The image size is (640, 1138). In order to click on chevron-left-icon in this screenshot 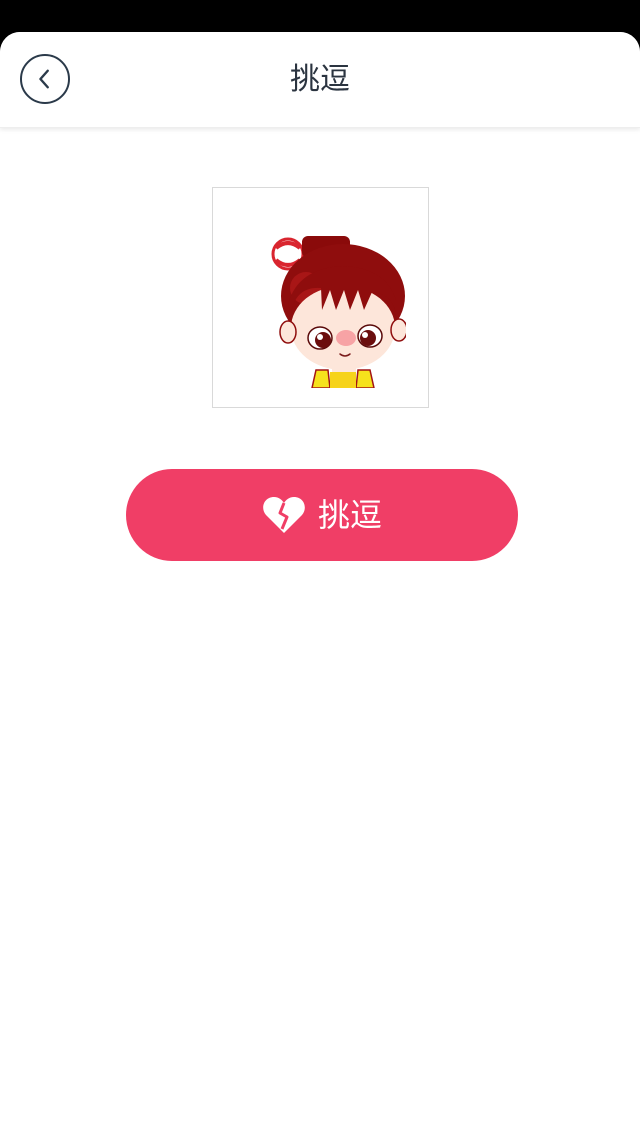, I will do `click(44, 79)`.